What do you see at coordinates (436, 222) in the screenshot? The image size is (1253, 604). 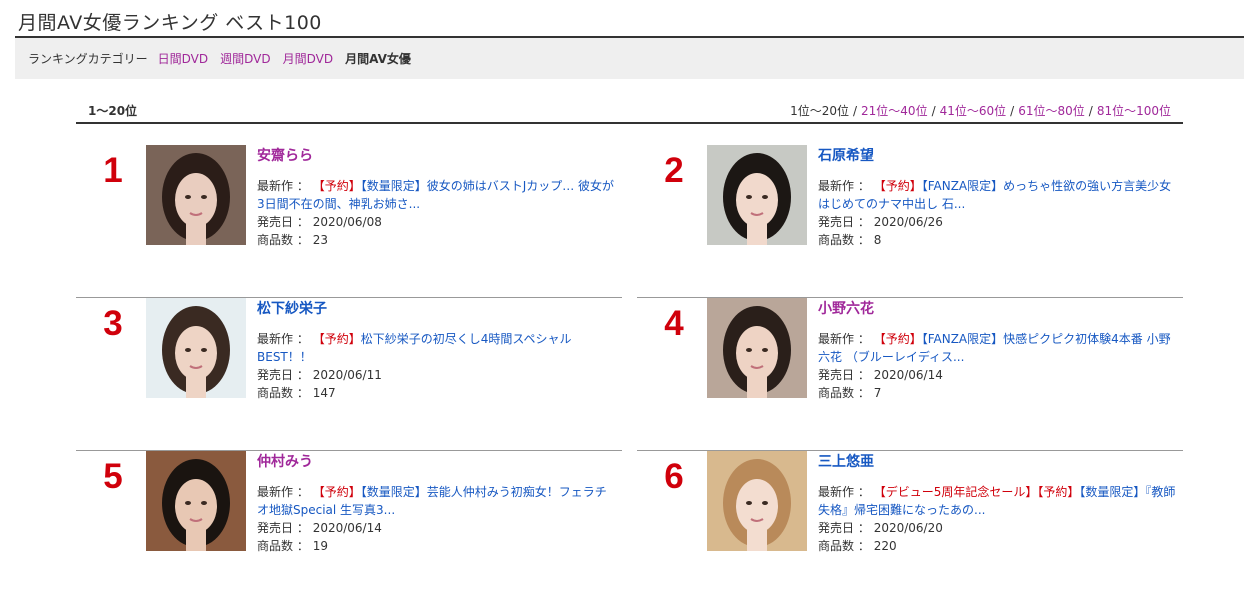 I see `release-date-row: 発売日 ： 2020/06/08` at bounding box center [436, 222].